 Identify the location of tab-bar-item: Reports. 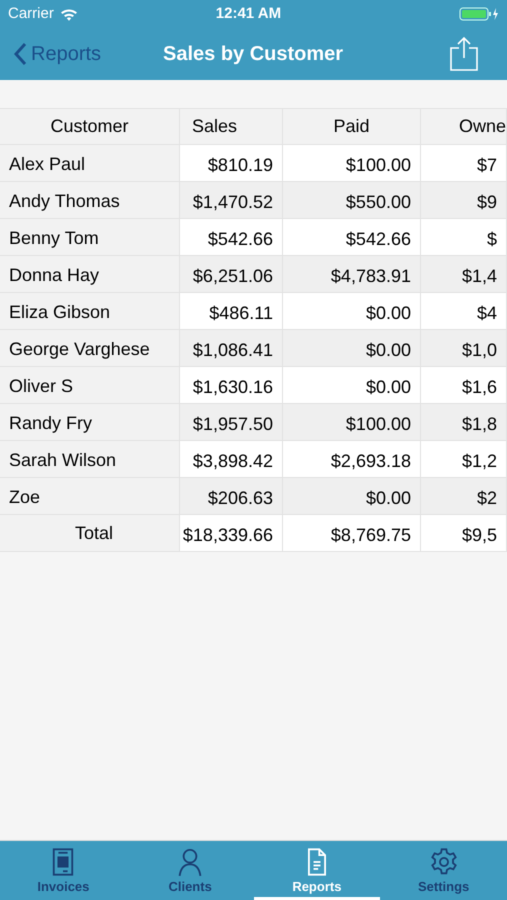
(317, 870).